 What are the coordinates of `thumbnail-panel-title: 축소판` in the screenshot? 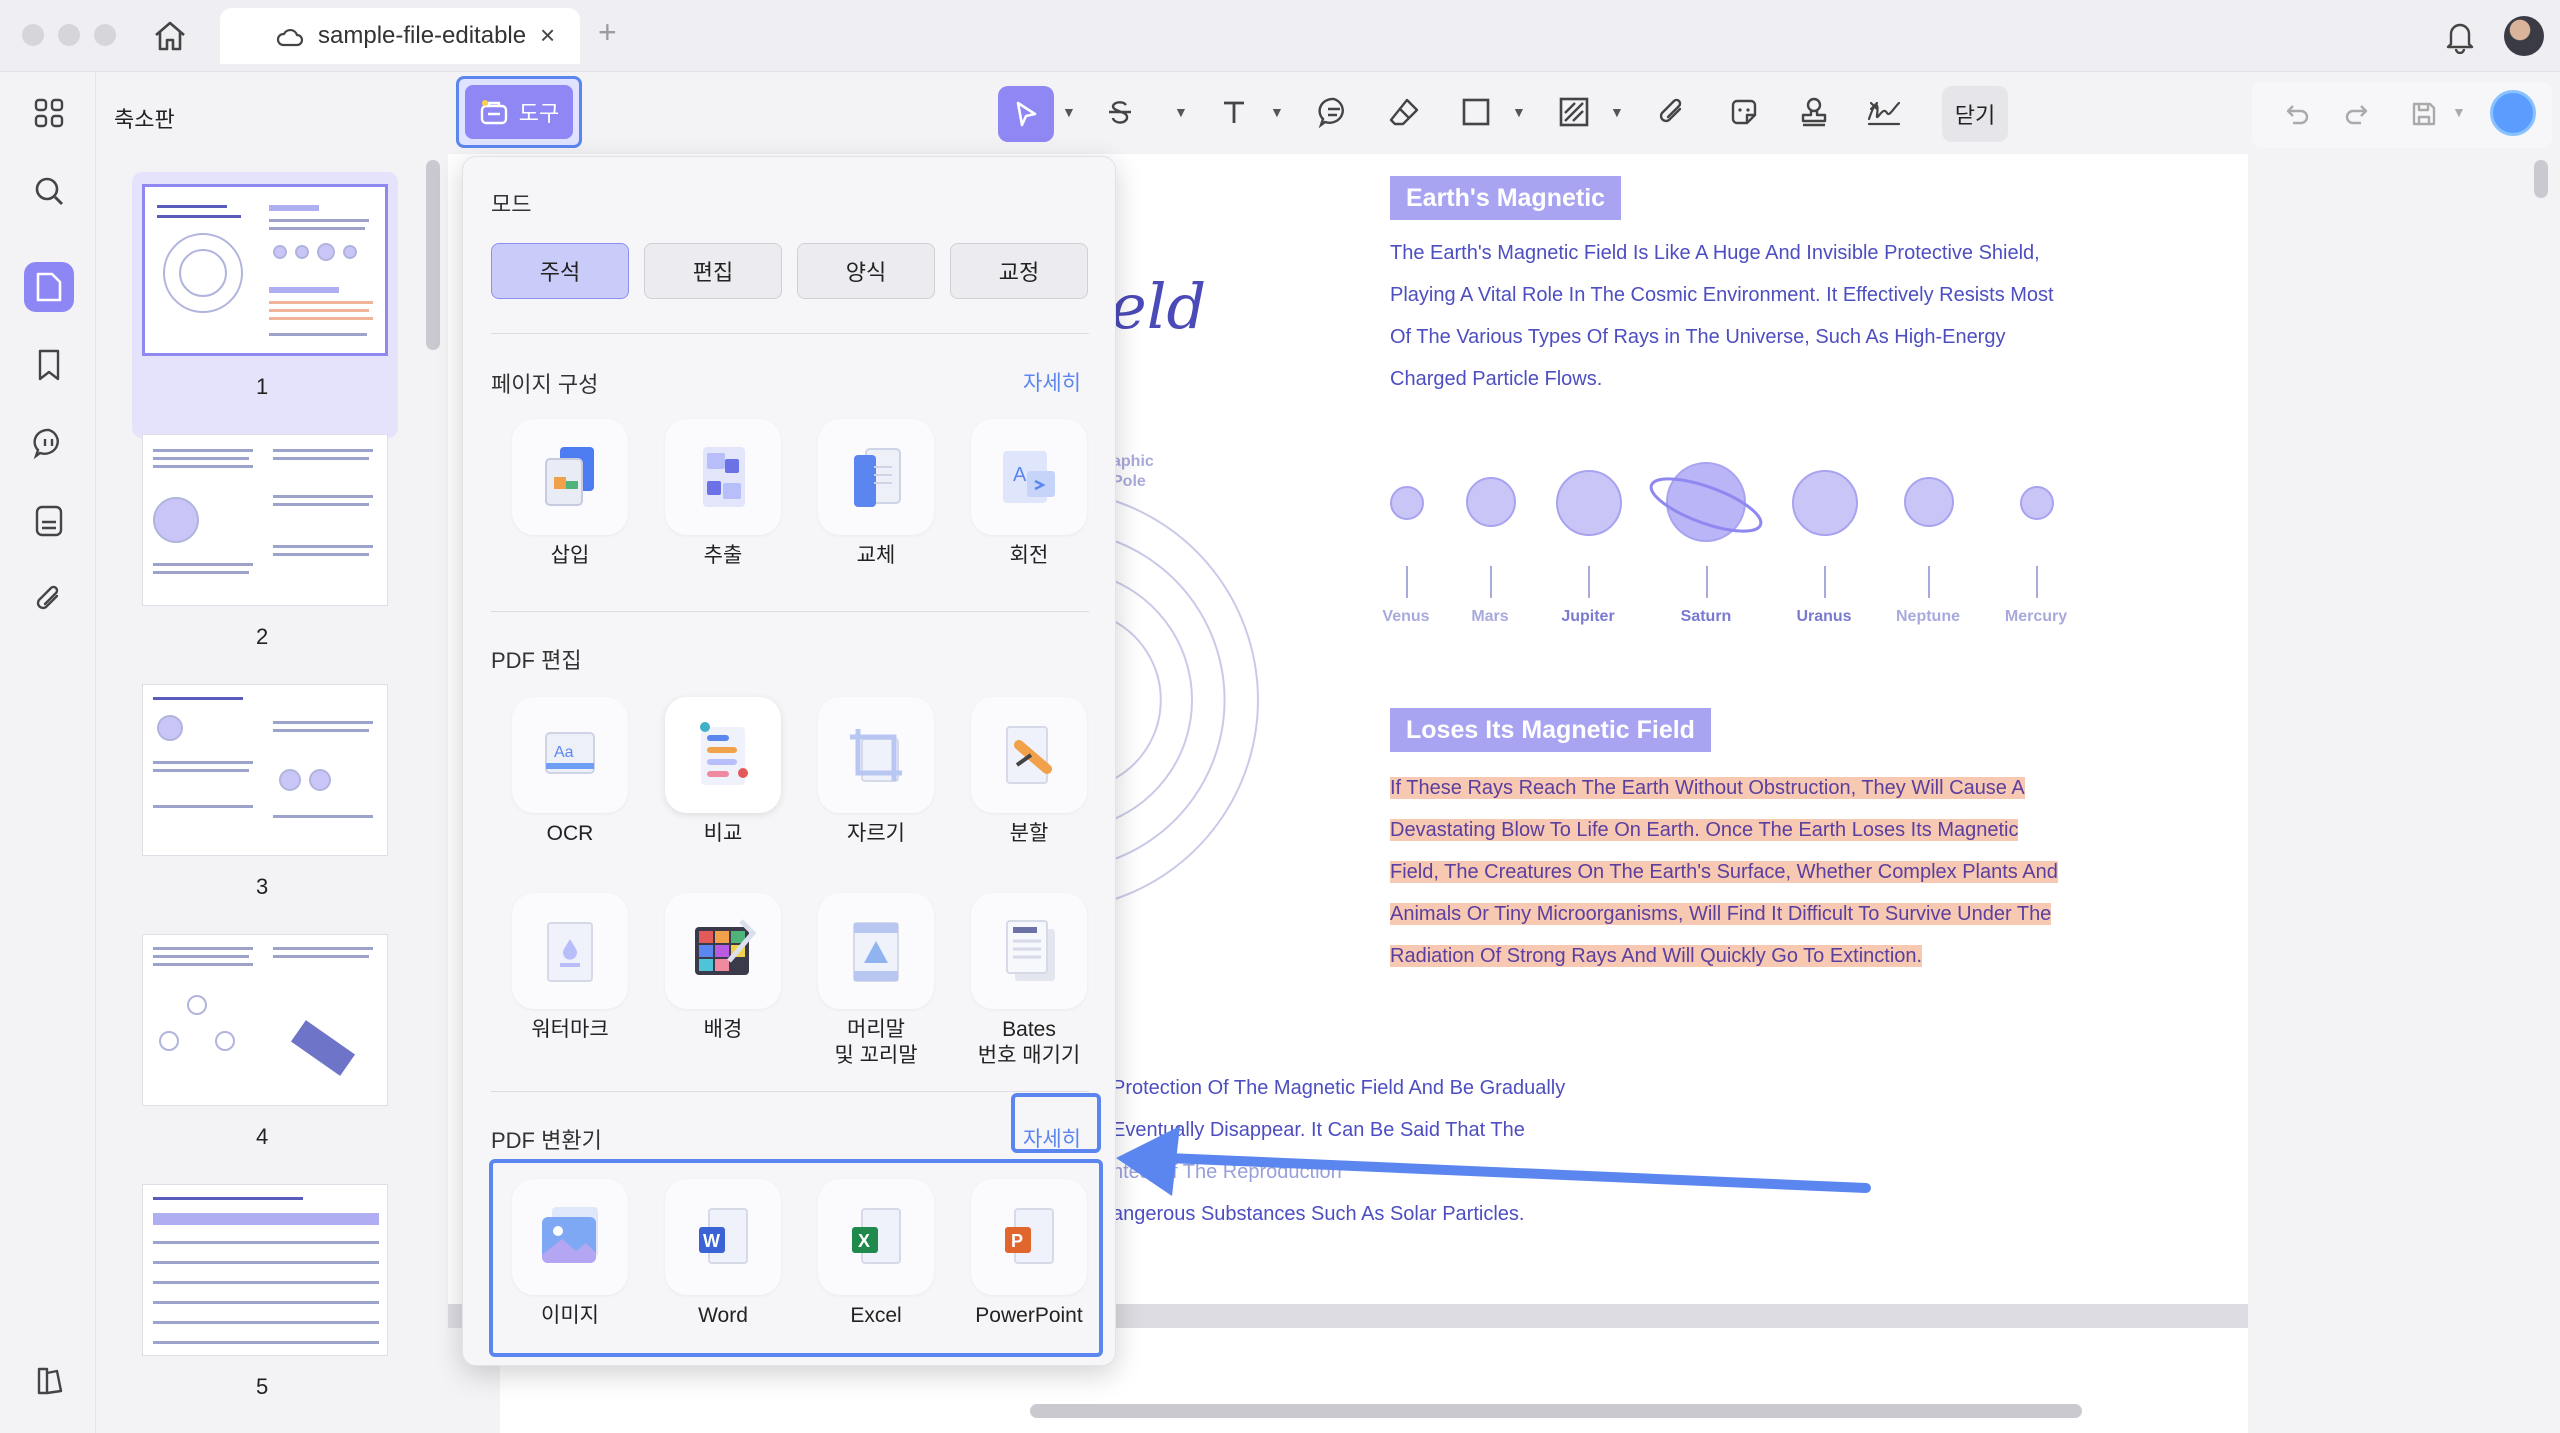 It's located at (144, 119).